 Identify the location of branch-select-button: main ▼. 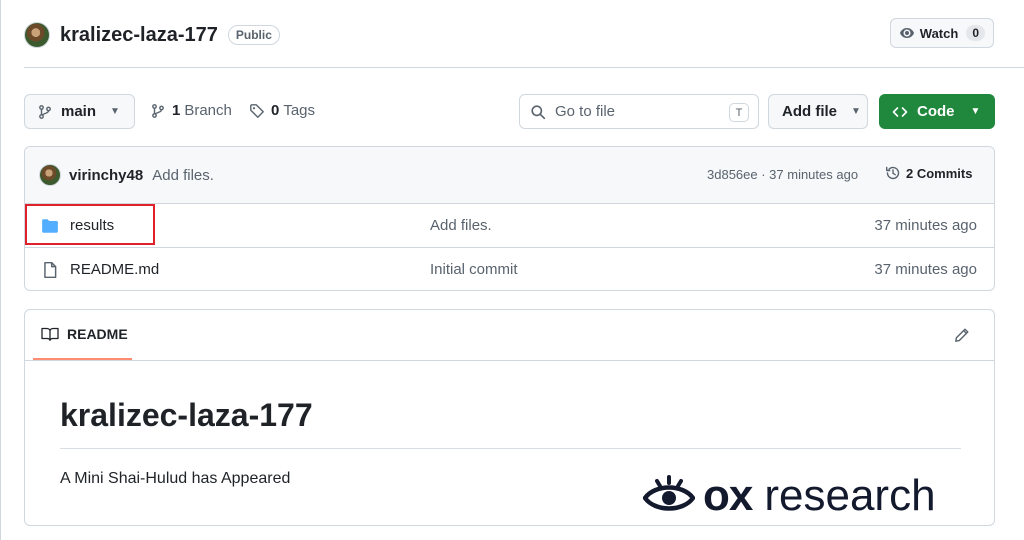
(79, 111).